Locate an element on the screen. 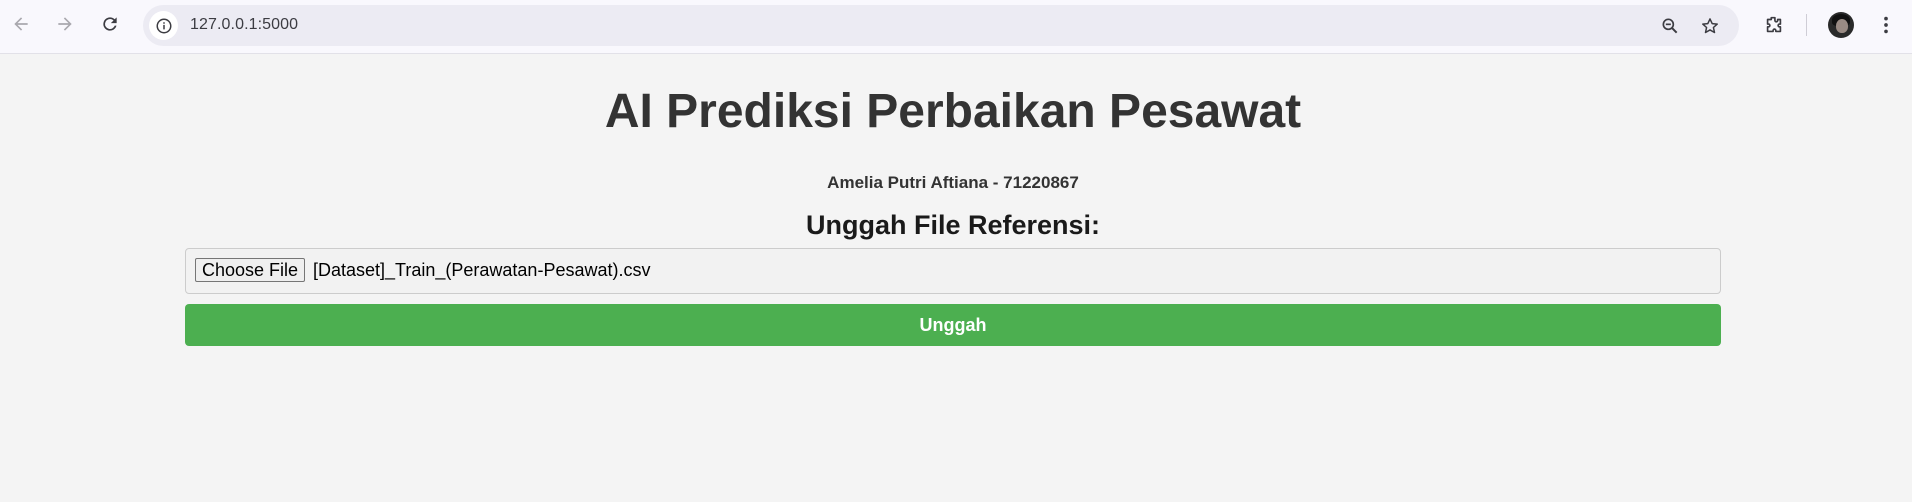 This screenshot has height=502, width=1912. address-bar: 127.0.0.1:5000 is located at coordinates (941, 25).